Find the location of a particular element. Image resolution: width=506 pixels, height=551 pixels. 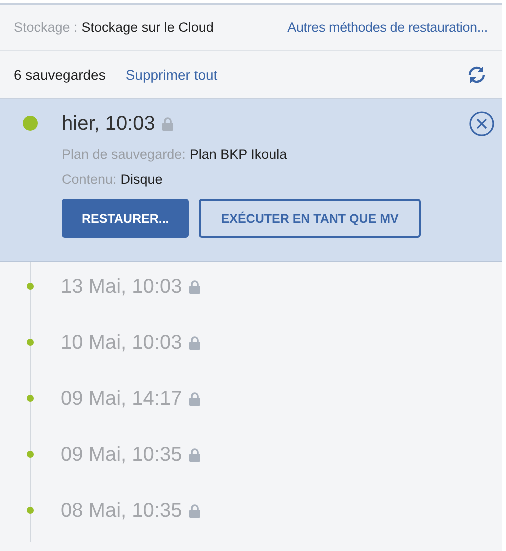

backup-count: 6 sauvegardes is located at coordinates (60, 74).